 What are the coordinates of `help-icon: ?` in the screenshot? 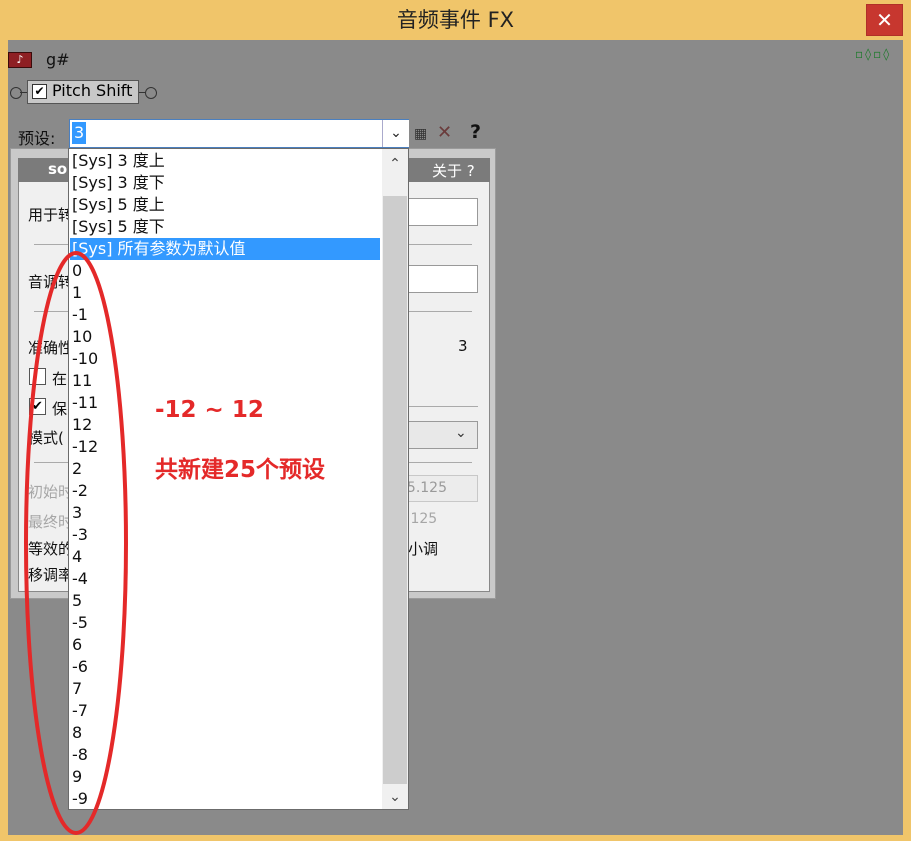 It's located at (475, 132).